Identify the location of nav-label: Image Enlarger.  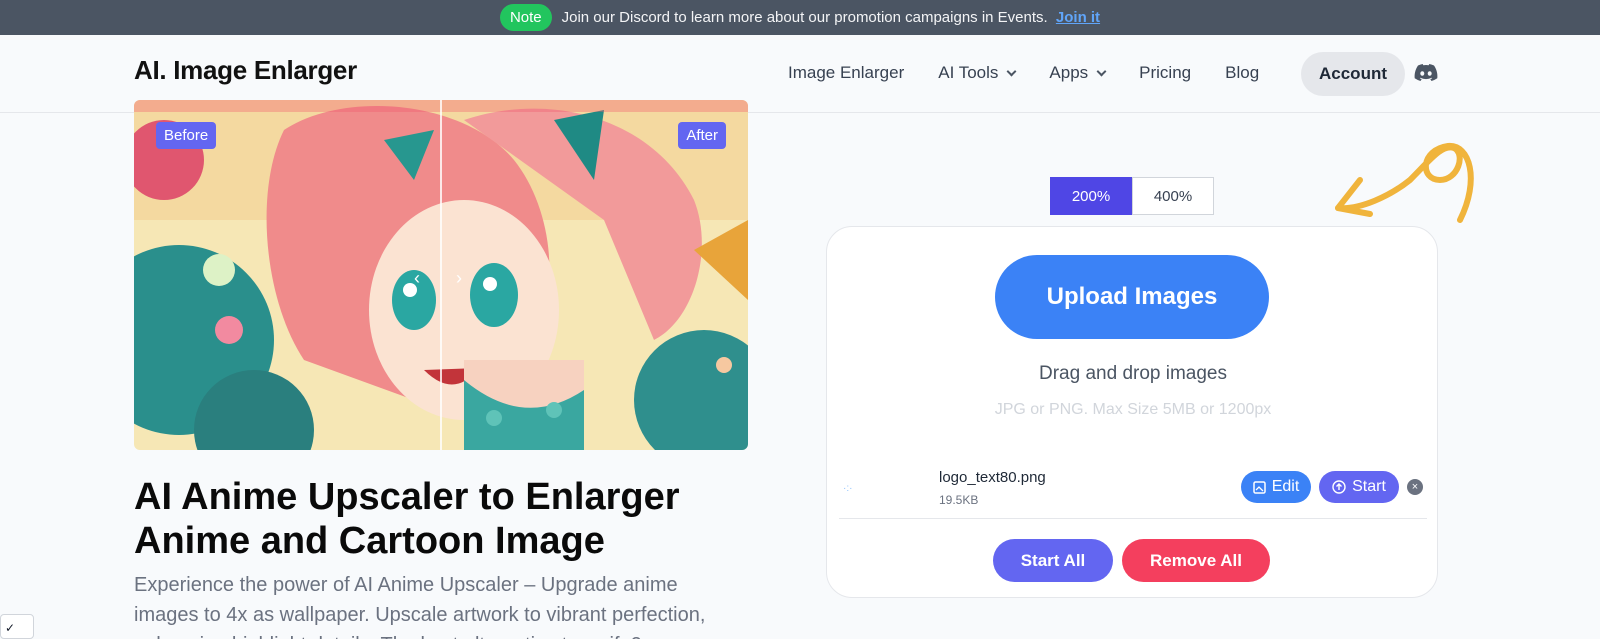
(846, 72).